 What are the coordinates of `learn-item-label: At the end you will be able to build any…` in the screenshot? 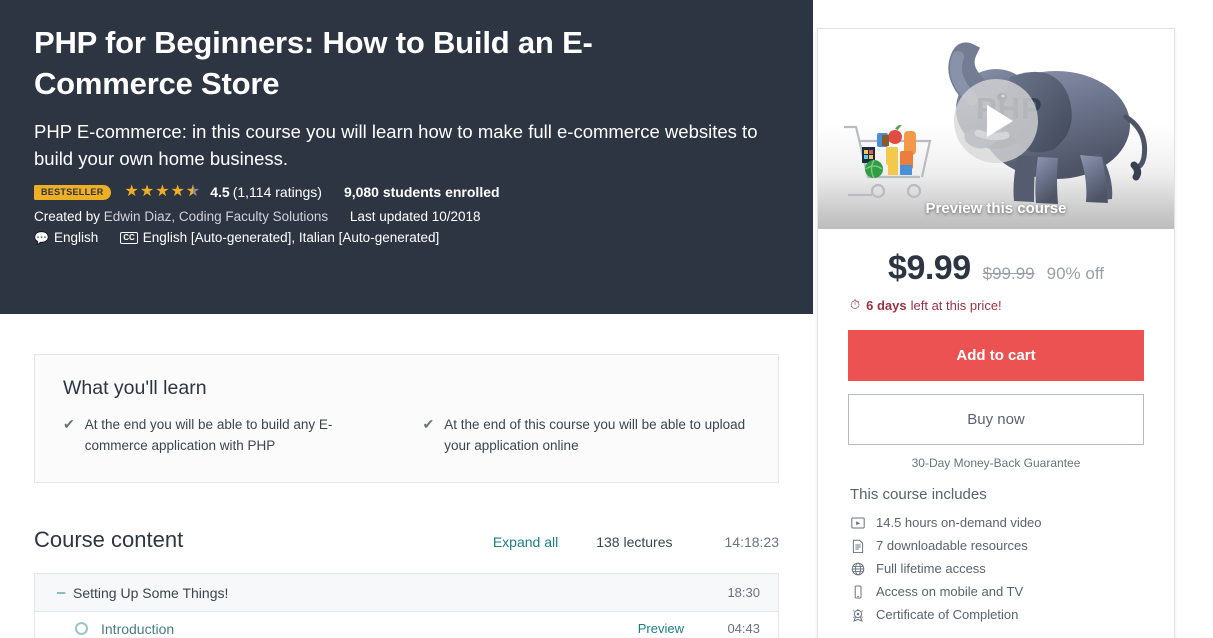 It's located at (208, 435).